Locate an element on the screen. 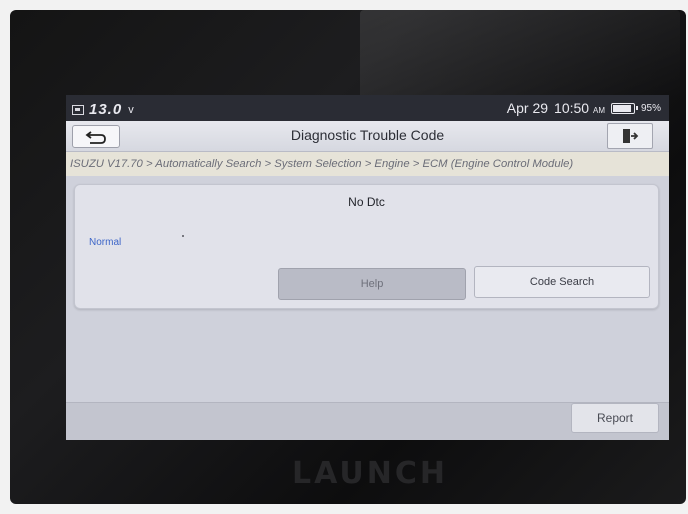 This screenshot has height=514, width=688. exit-button is located at coordinates (630, 136).